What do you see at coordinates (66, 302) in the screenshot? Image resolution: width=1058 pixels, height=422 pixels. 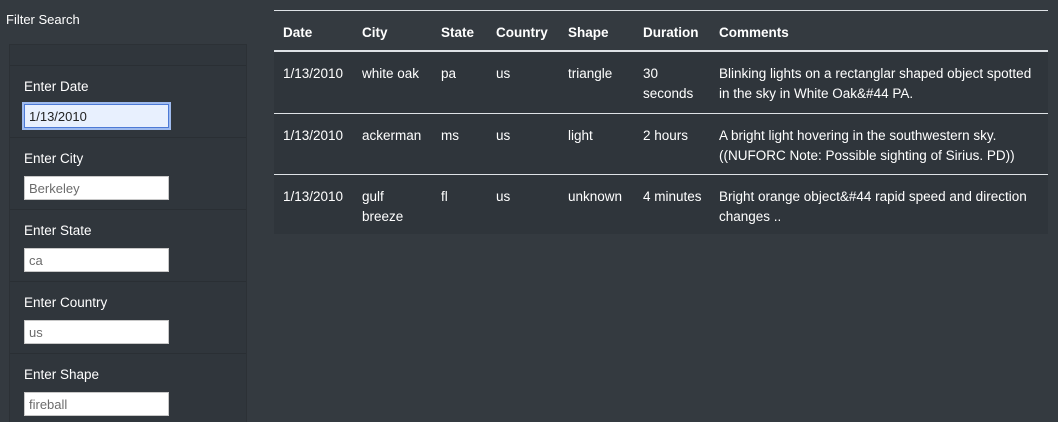 I see `country-filter-label: Enter Country` at bounding box center [66, 302].